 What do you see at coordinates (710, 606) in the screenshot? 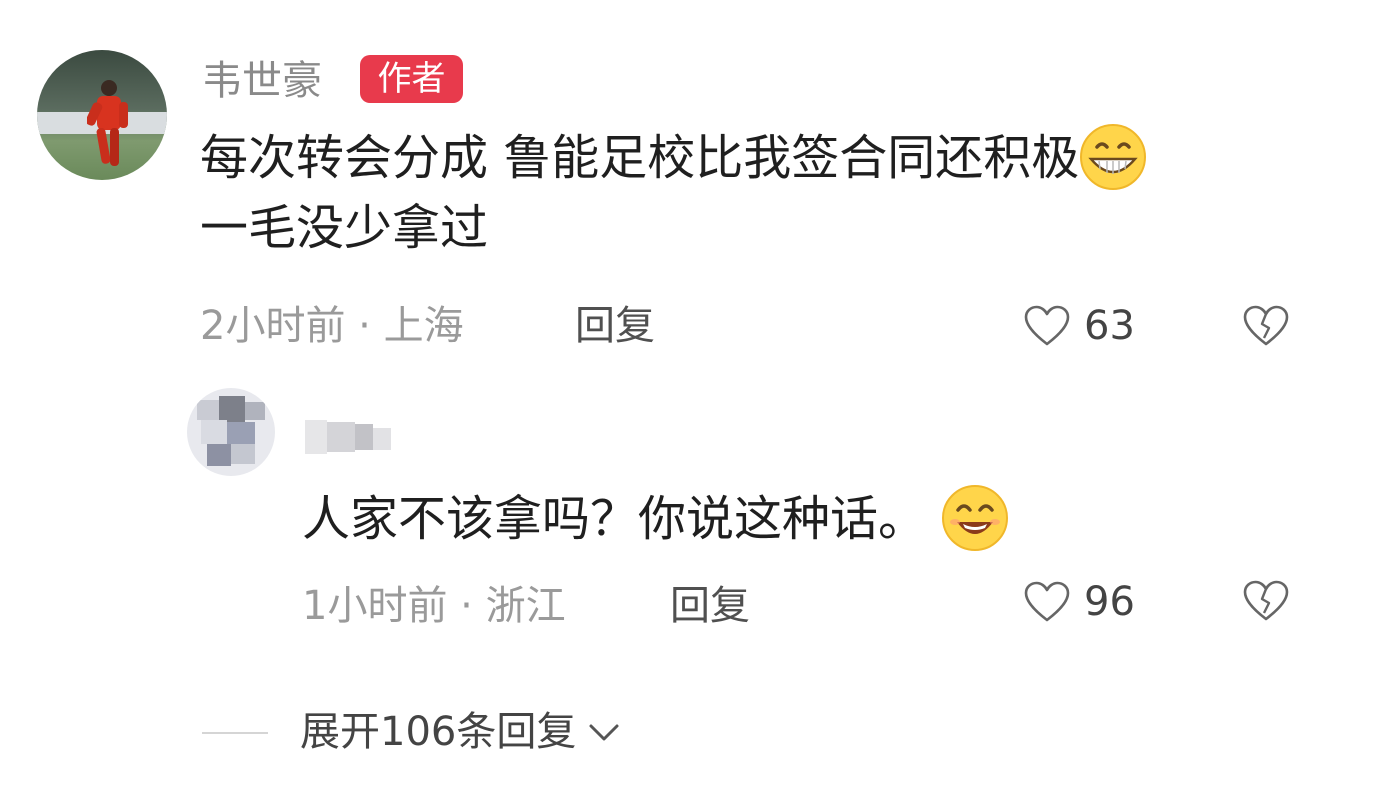
I see `reply-reply-button: 回复` at bounding box center [710, 606].